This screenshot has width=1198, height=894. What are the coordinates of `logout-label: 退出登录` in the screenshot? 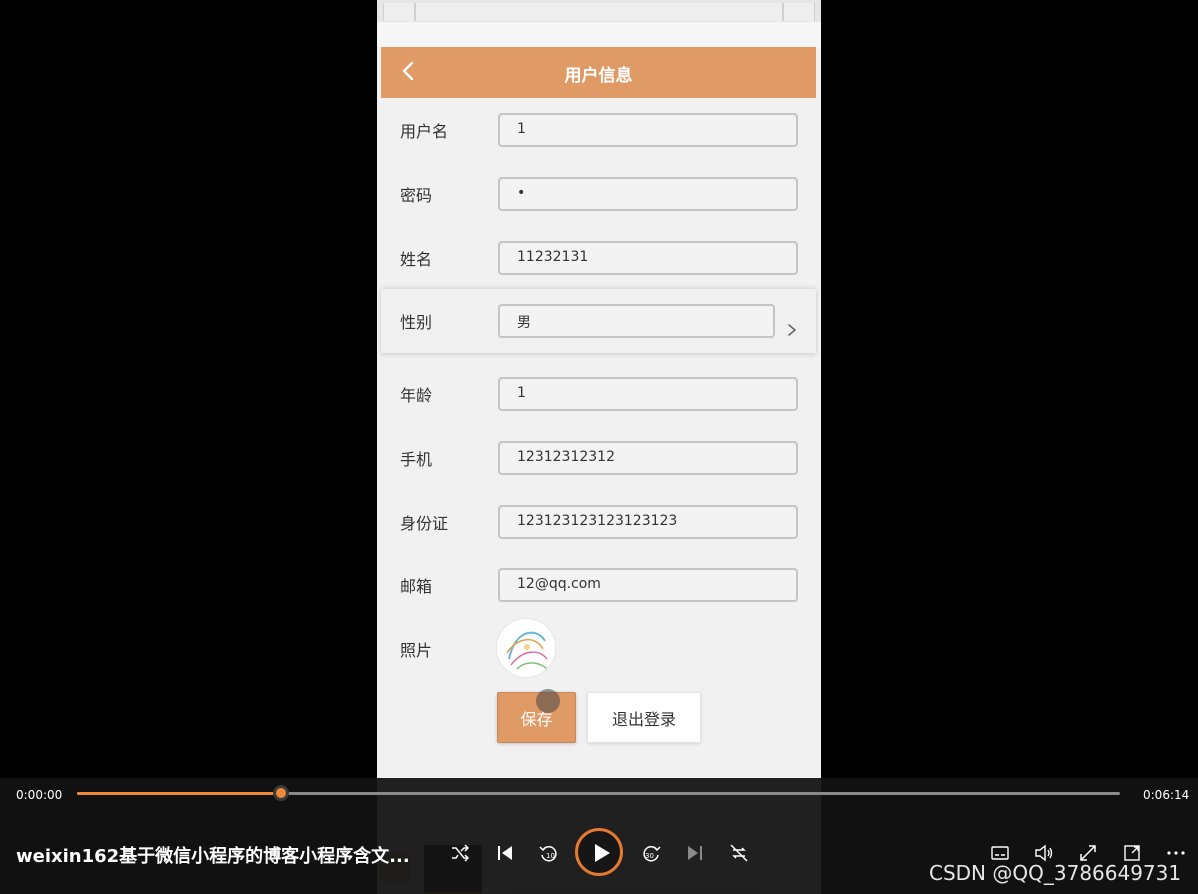 It's located at (643, 719).